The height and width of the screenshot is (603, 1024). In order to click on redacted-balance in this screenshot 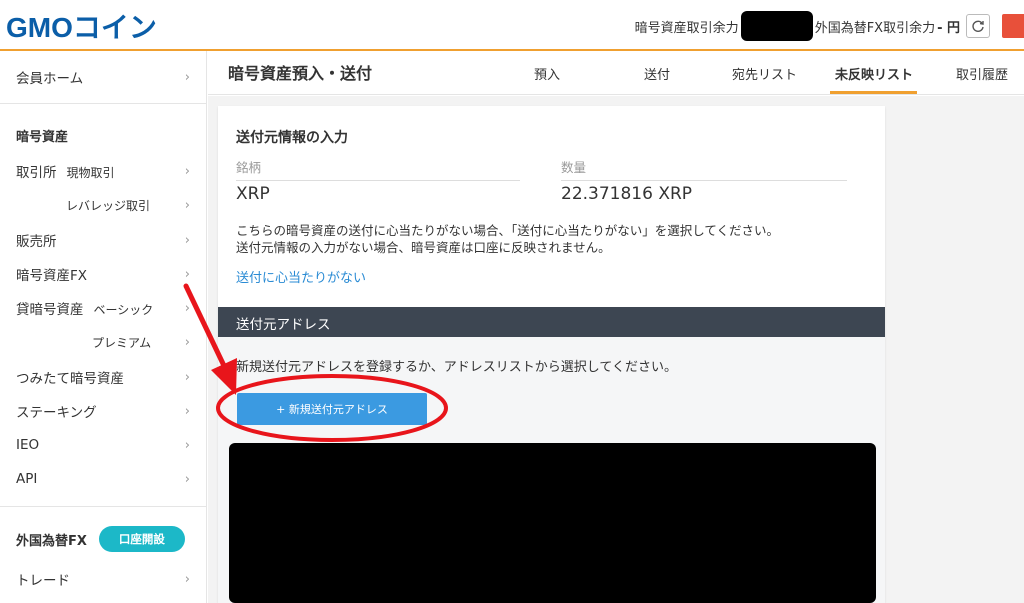, I will do `click(776, 26)`.